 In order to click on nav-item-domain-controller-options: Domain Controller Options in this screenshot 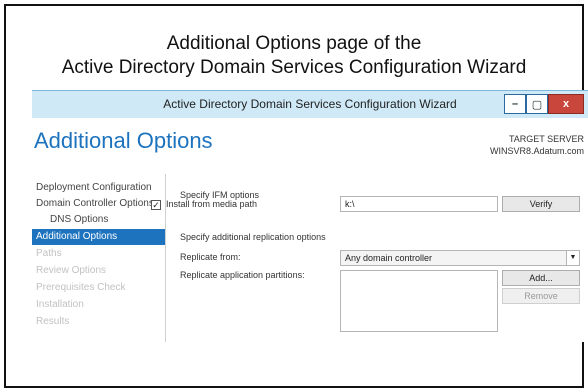, I will do `click(98, 204)`.